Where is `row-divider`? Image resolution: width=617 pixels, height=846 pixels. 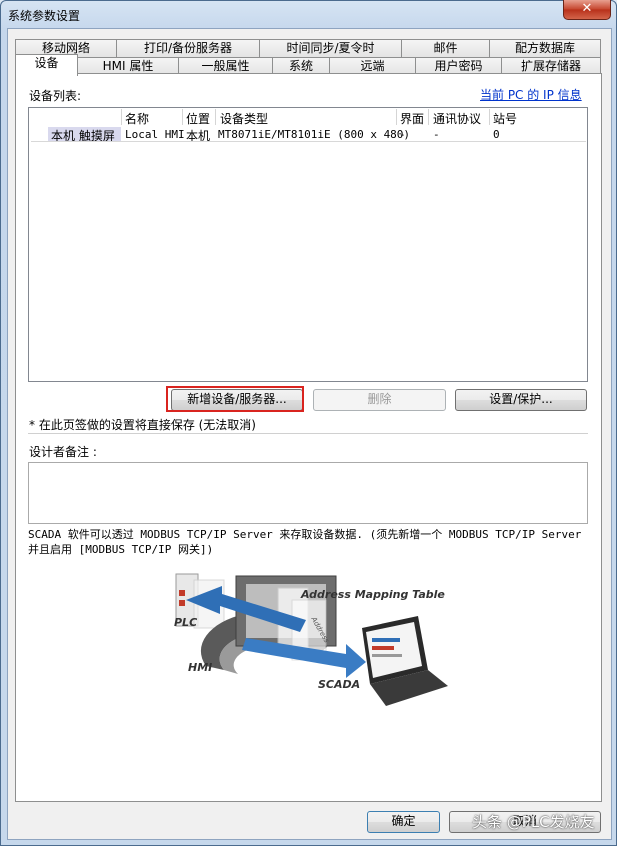
row-divider is located at coordinates (308, 141).